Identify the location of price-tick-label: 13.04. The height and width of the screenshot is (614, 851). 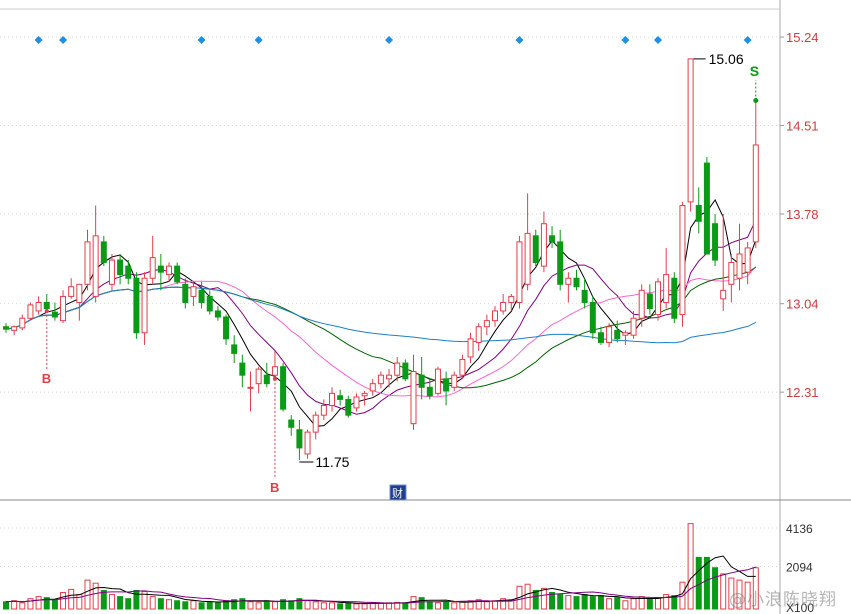
(802, 304).